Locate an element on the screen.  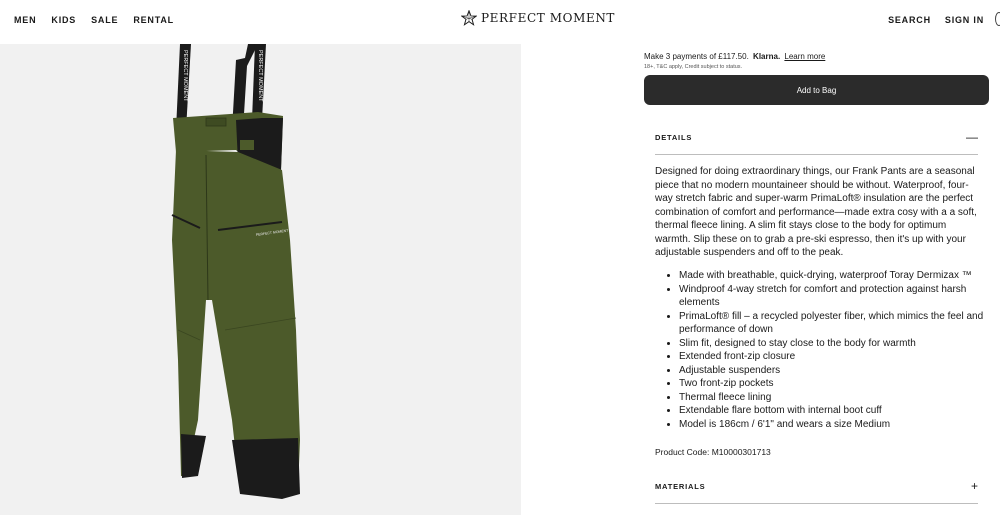
main-nav: MEN KIDS SALE RENTAL is located at coordinates (94, 20).